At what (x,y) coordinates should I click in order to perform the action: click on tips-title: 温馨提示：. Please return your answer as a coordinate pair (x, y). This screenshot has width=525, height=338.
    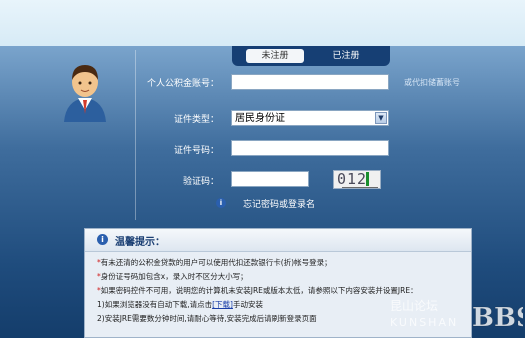
    Looking at the image, I should click on (140, 242).